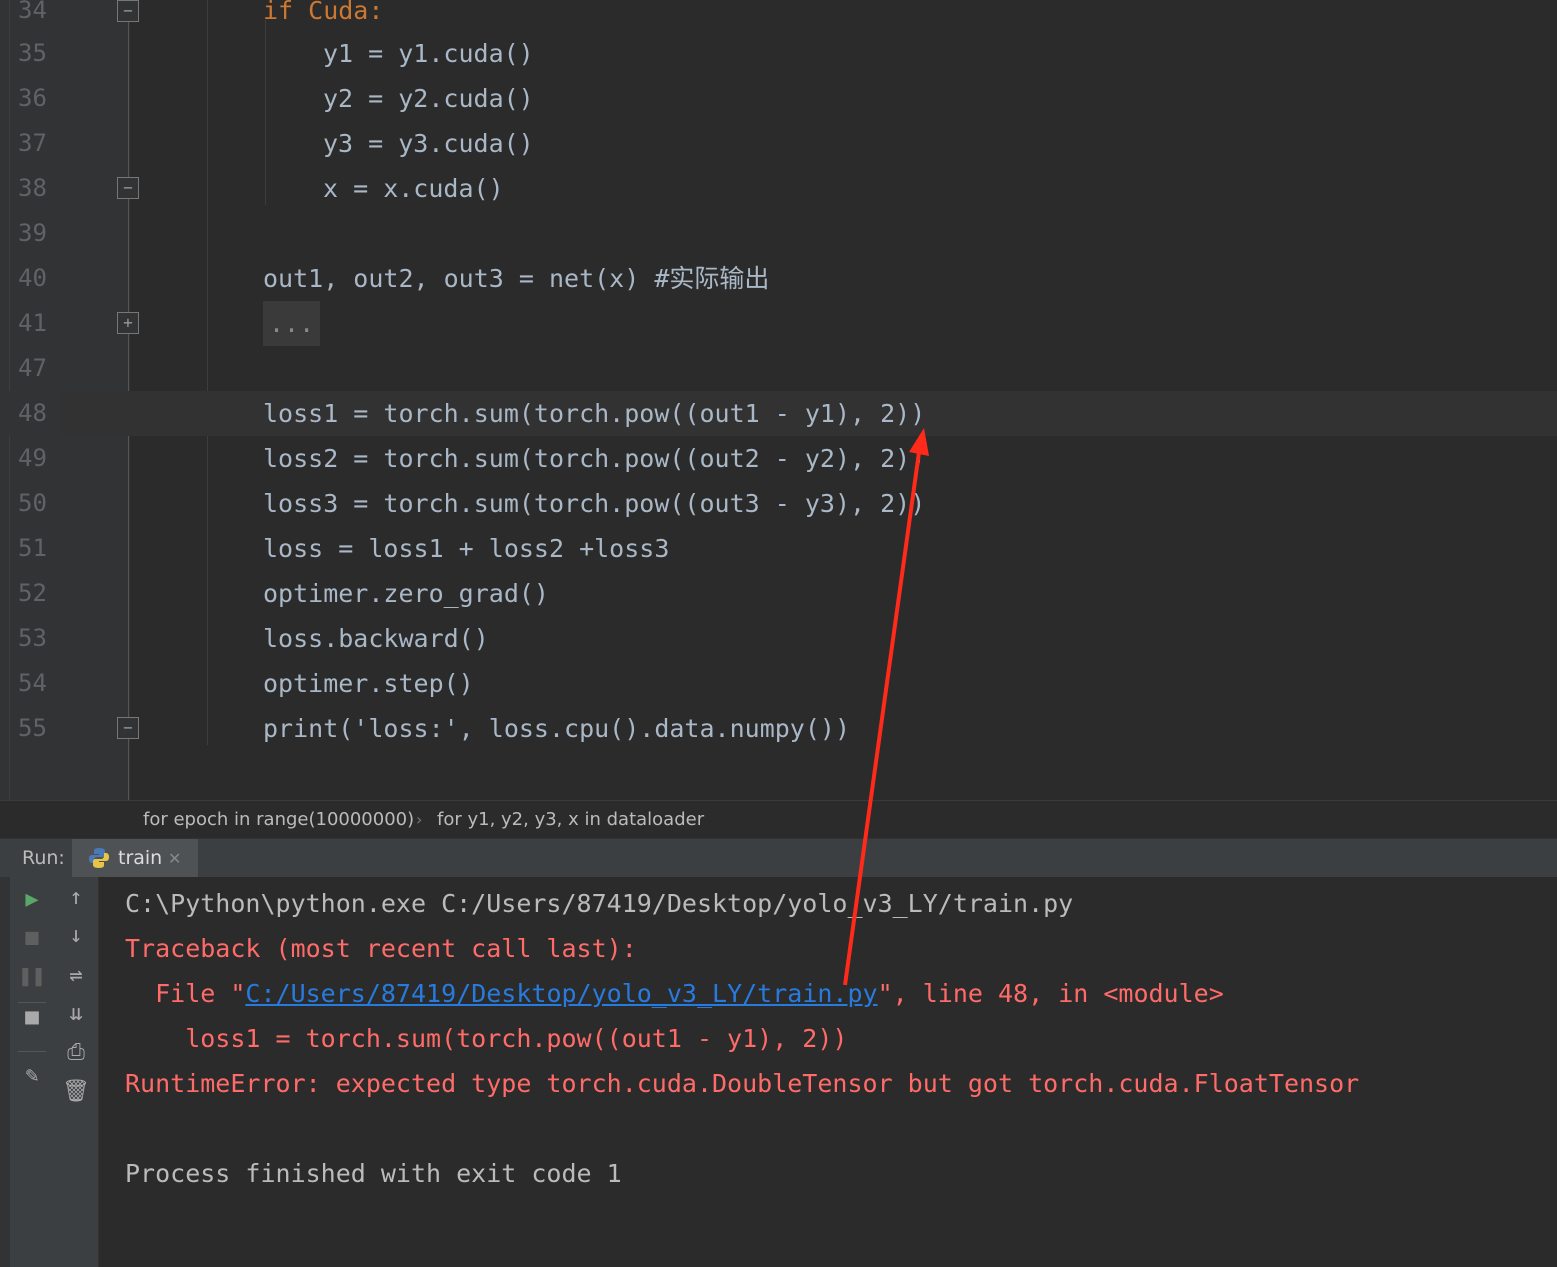  Describe the element at coordinates (76, 1092) in the screenshot. I see `trash-icon: 🗑` at that location.